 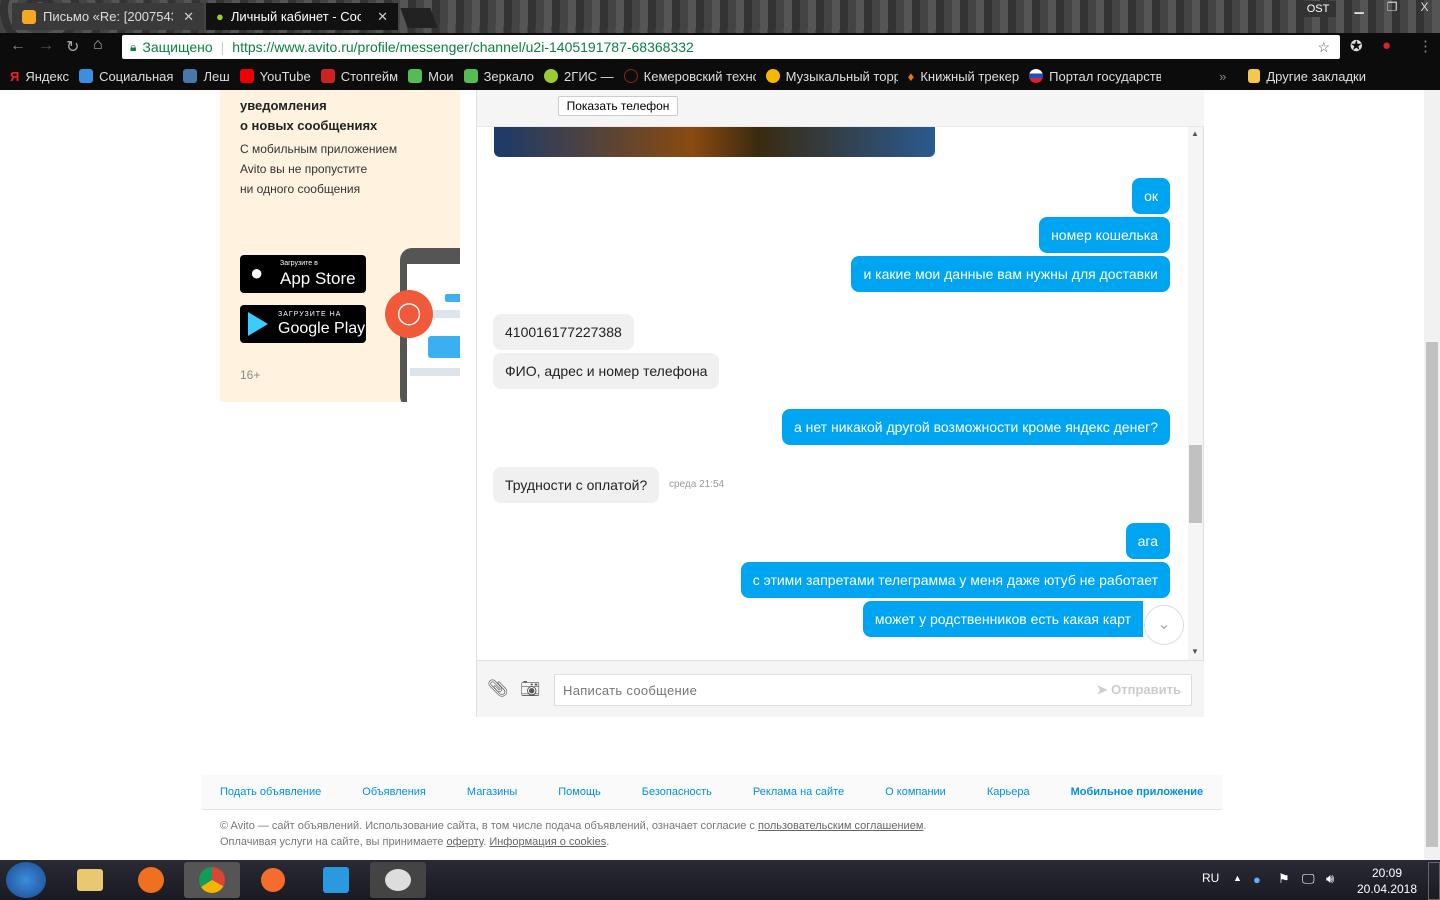 I want to click on message-composer: 📎︎ 📷︎ Написать сообщение ➤ Отправить, so click(x=840, y=688).